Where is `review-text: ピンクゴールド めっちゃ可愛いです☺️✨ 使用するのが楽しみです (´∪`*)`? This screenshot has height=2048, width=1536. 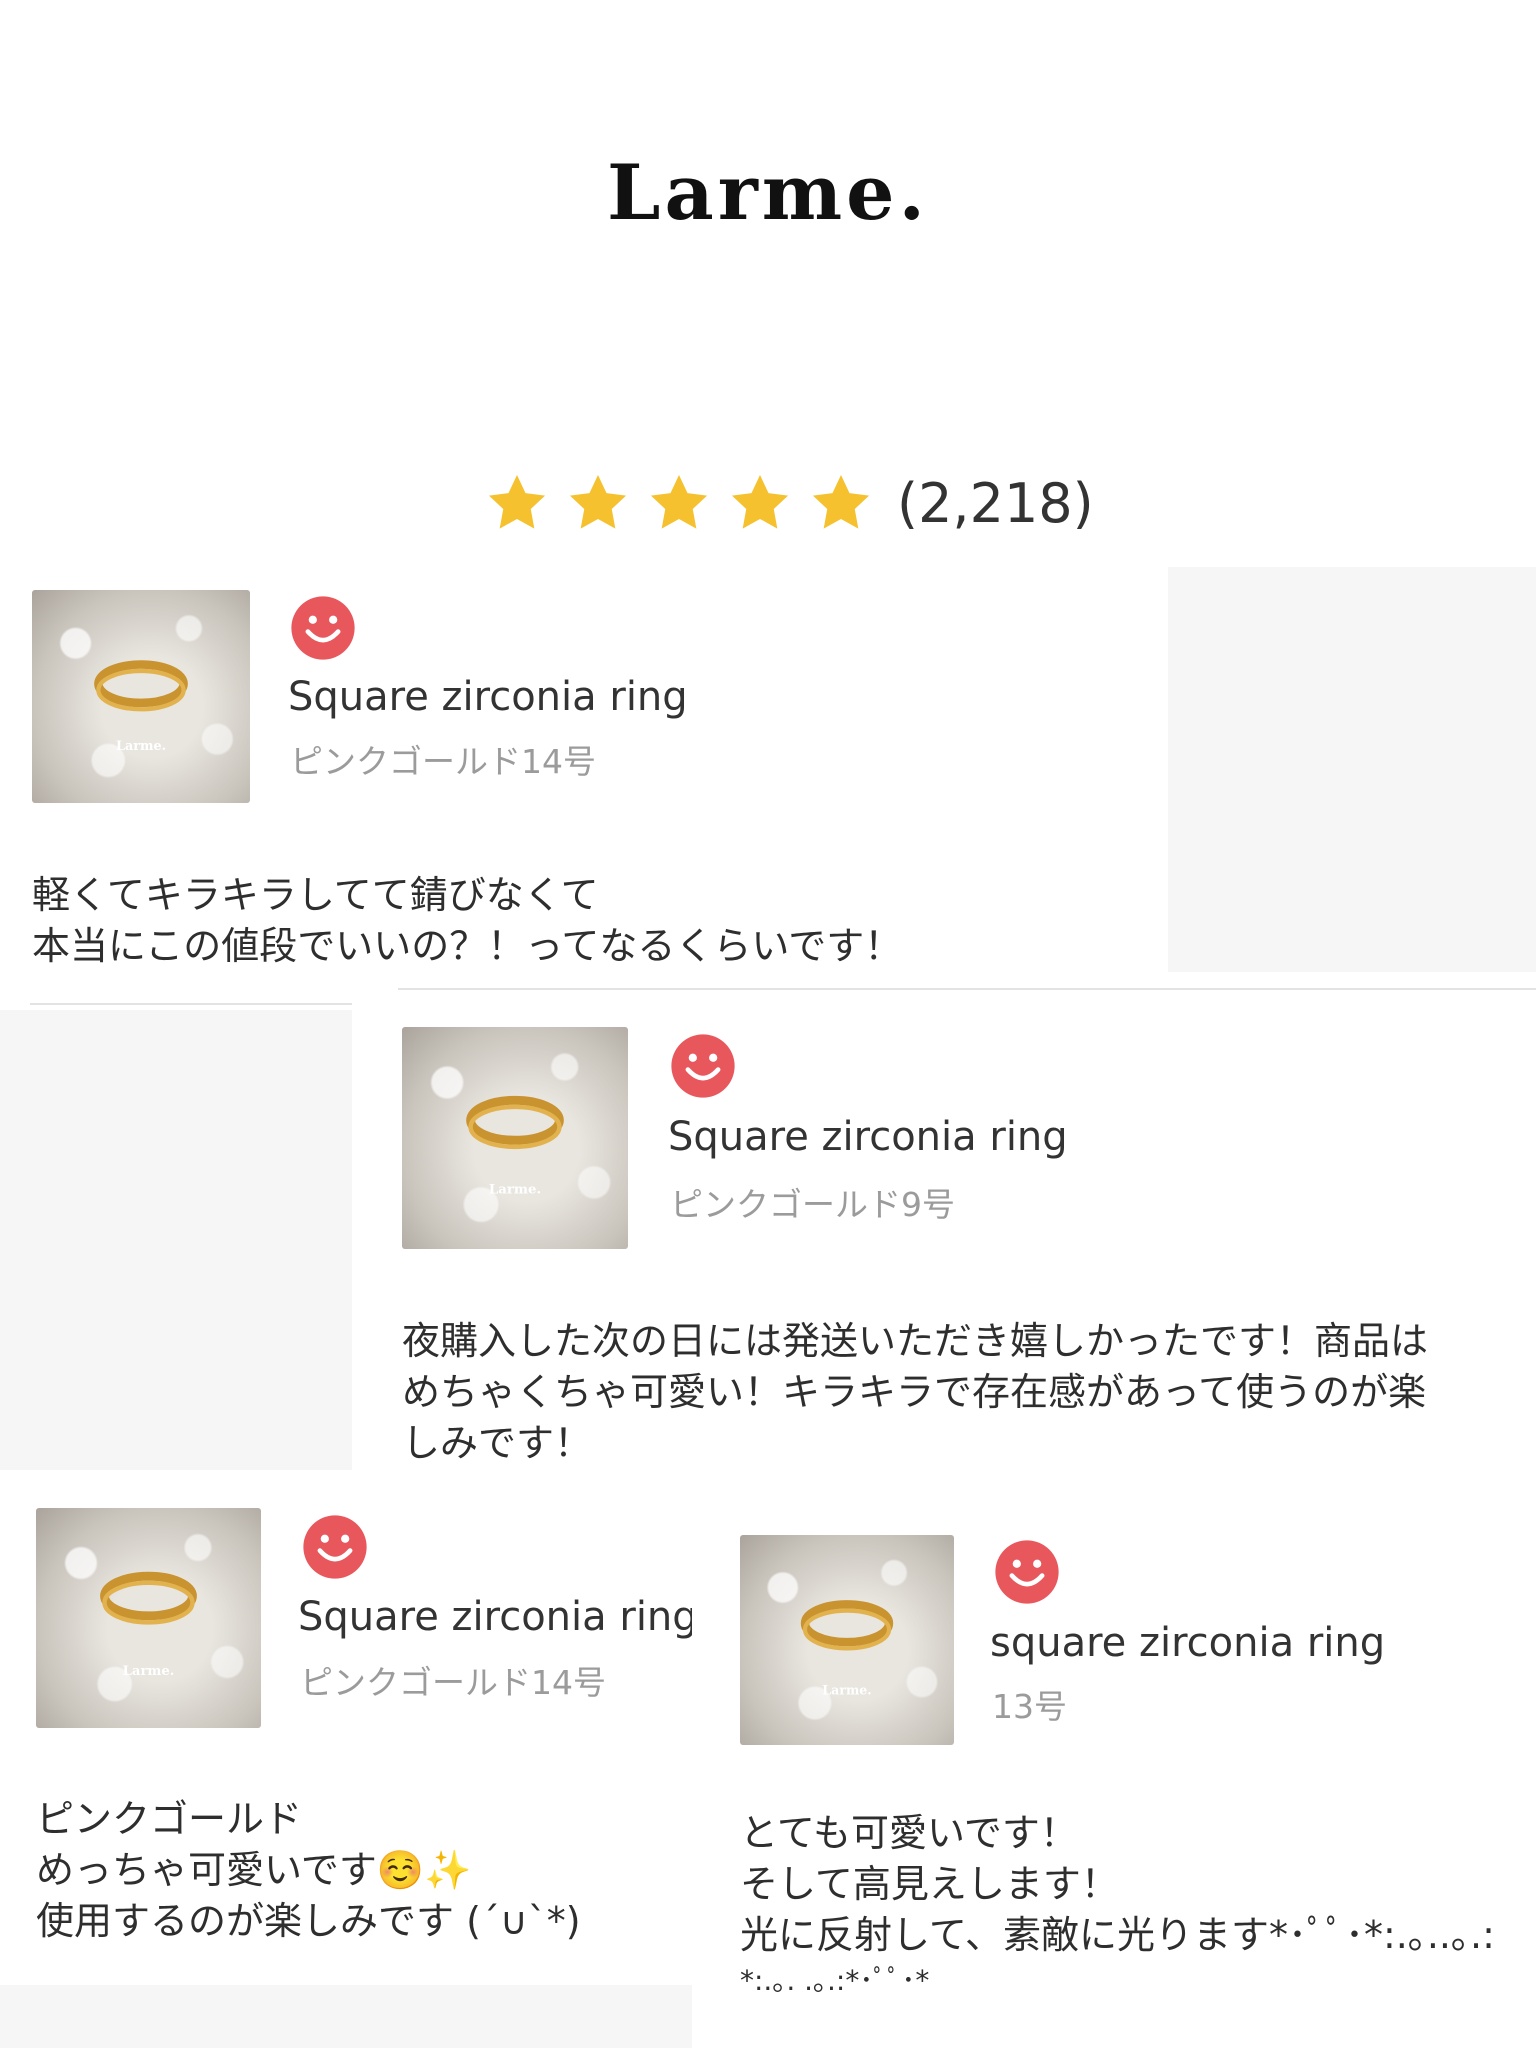 review-text: ピンクゴールド めっちゃ可愛いです☺️✨ 使用するのが楽しみです (´∪`*) is located at coordinates (308, 1870).